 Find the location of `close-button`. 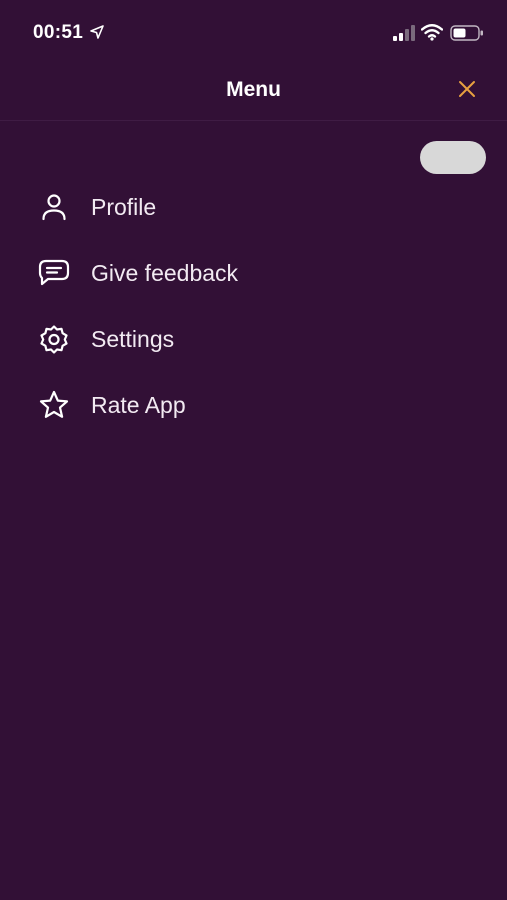

close-button is located at coordinates (467, 91).